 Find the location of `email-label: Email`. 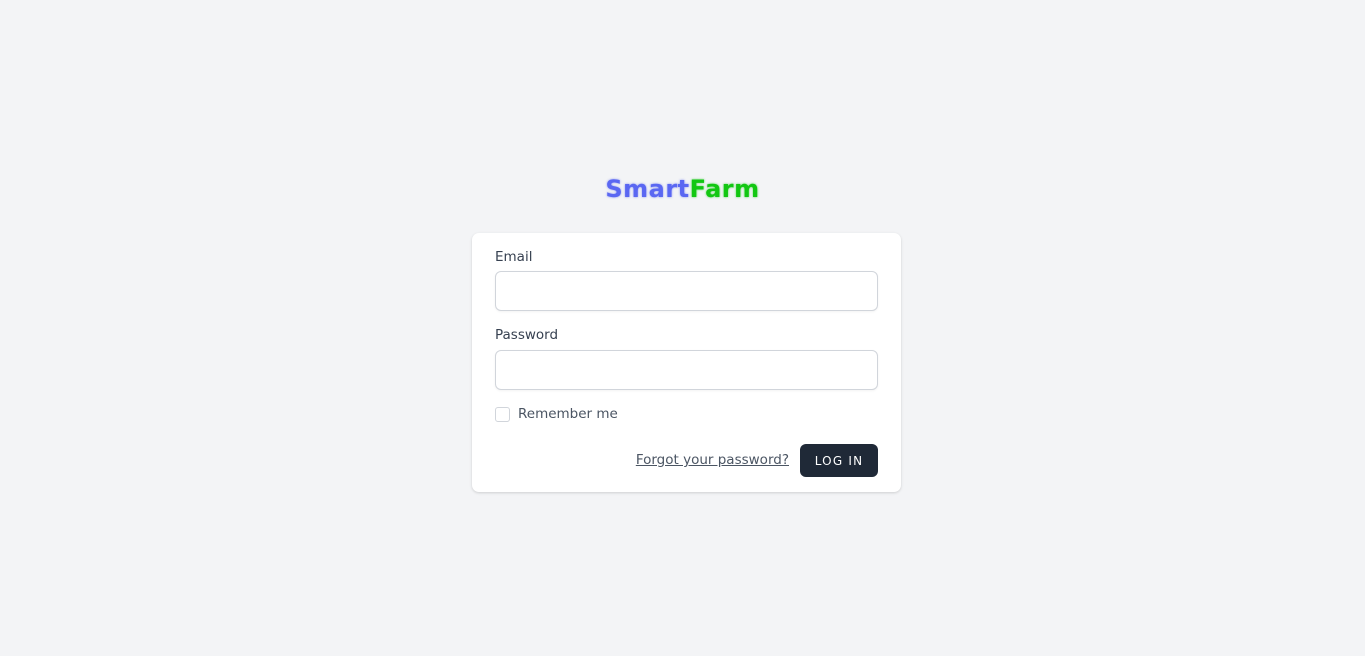

email-label: Email is located at coordinates (514, 257).